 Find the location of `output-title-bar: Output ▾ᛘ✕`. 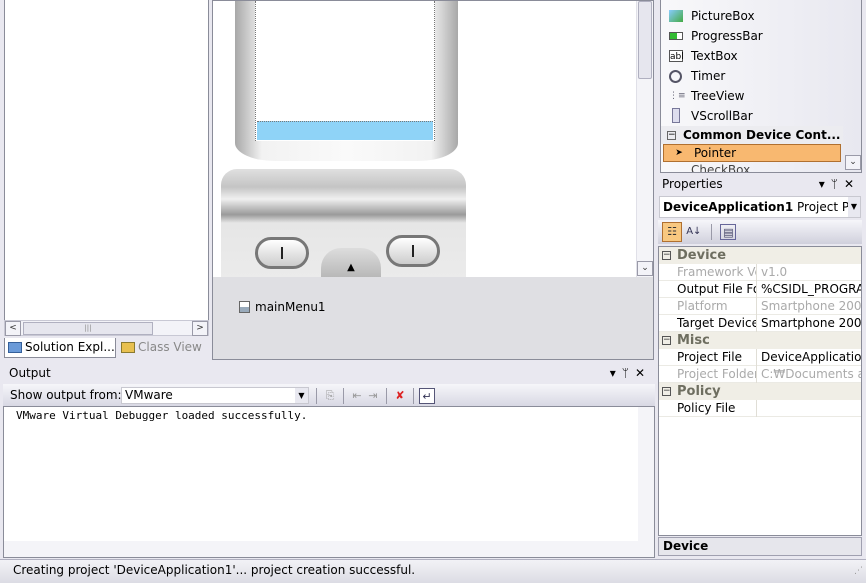

output-title-bar: Output ▾ᛘ✕ is located at coordinates (329, 373).